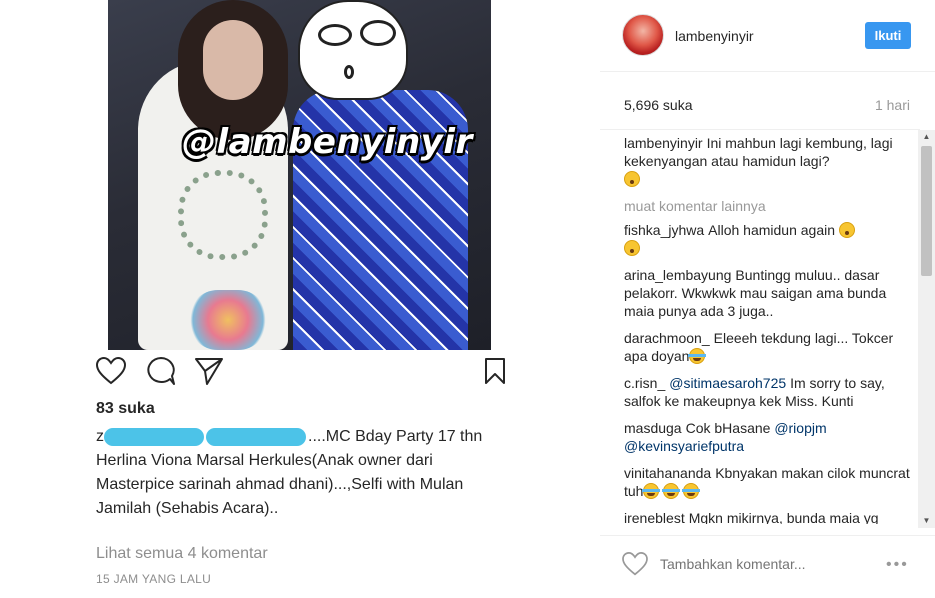 The width and height of the screenshot is (935, 598). Describe the element at coordinates (926, 137) in the screenshot. I see `scroll-up-arrow-icon: ▲` at that location.